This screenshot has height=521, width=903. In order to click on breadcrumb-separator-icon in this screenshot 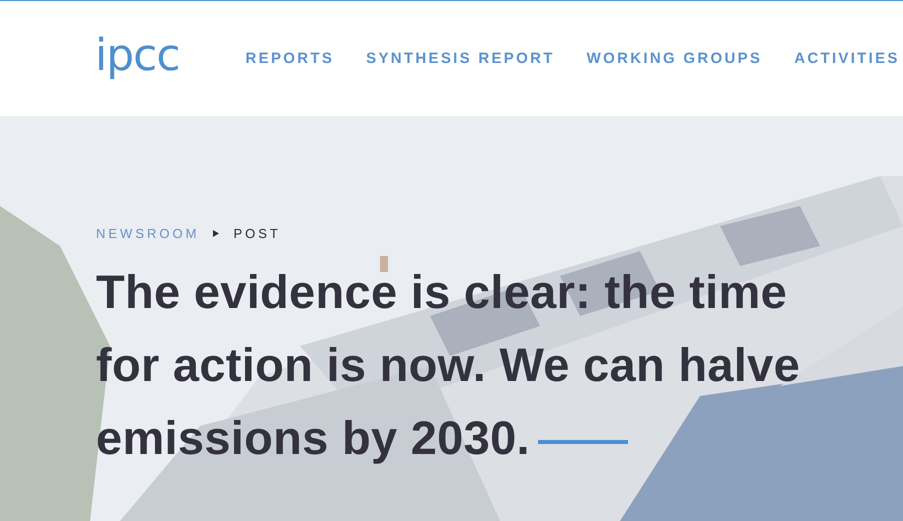, I will do `click(216, 233)`.